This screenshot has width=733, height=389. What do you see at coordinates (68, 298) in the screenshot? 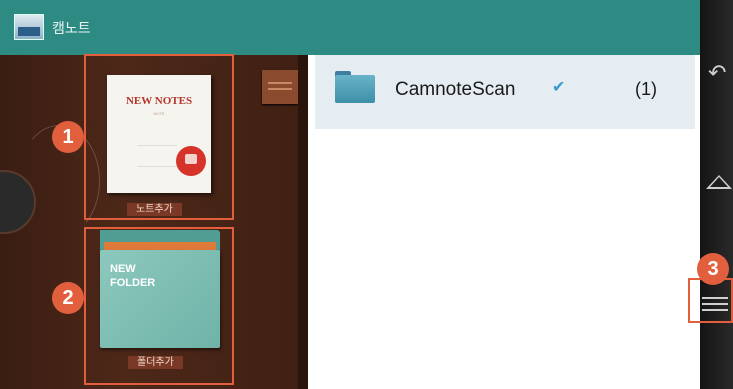
I see `callout-2: 2` at bounding box center [68, 298].